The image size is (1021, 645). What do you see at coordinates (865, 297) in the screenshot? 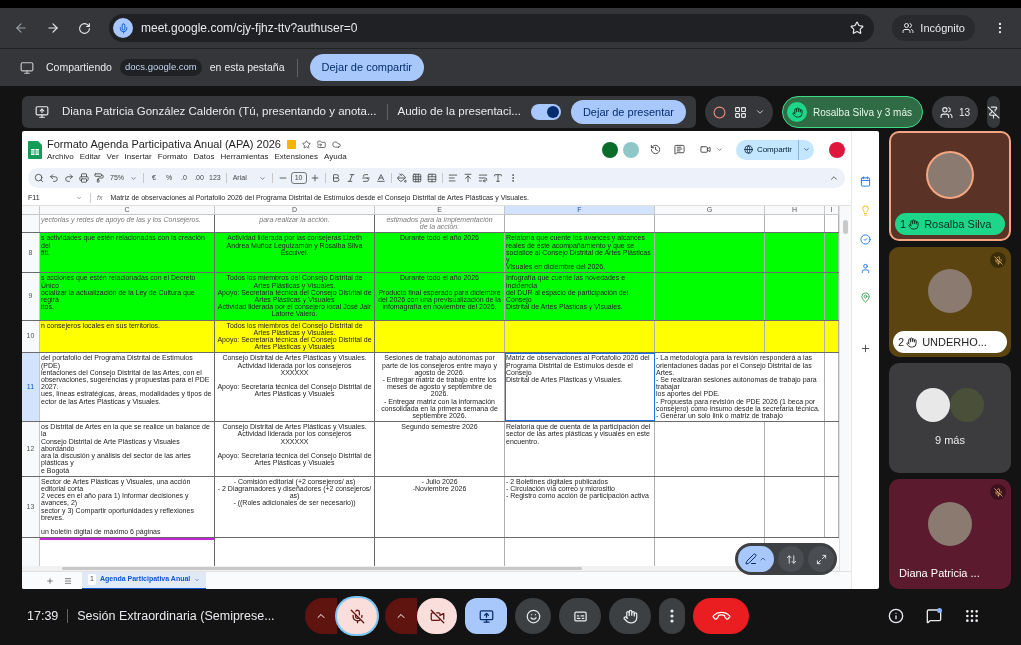
I see `map-pin-icon` at bounding box center [865, 297].